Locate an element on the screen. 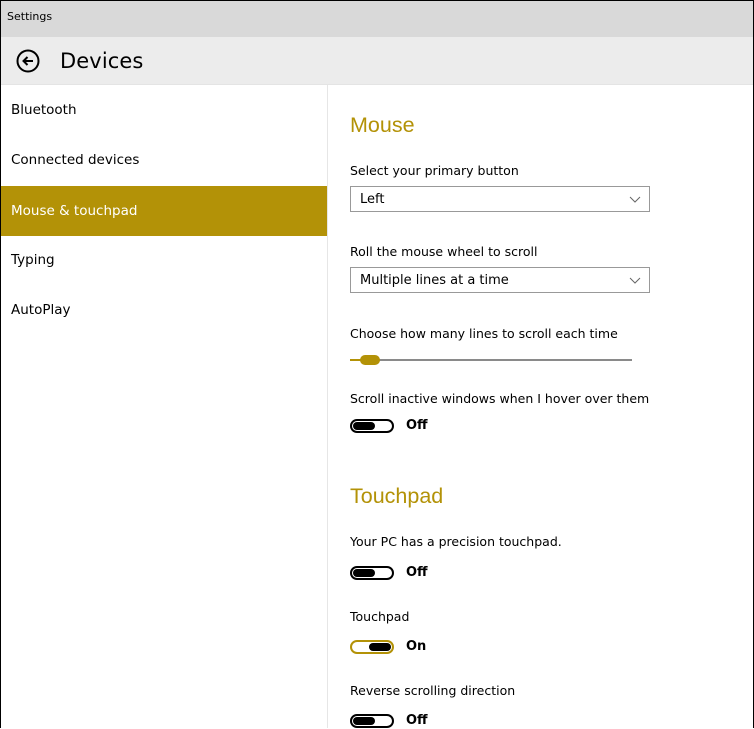  sidebar-item-label: AutoPlay is located at coordinates (41, 310).